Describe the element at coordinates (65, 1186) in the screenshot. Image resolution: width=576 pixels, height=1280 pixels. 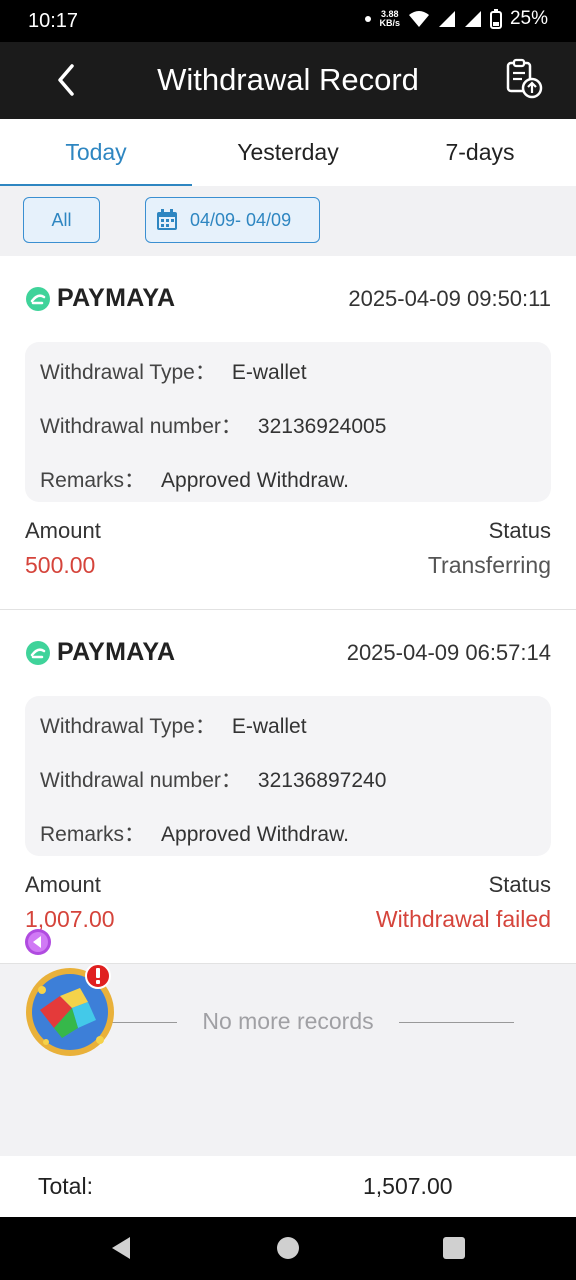
I see `total-label: Total:` at that location.